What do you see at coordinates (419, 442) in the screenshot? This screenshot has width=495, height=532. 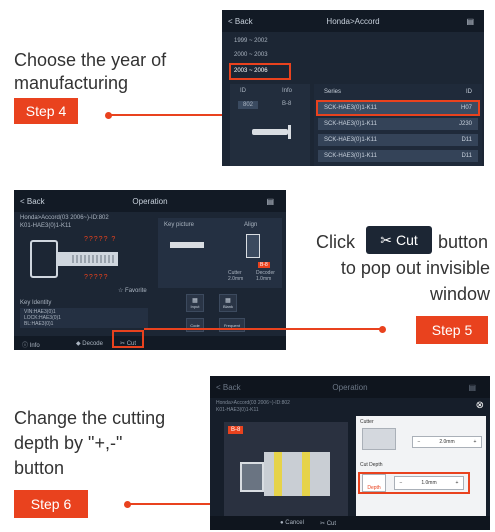 I see `cutter-minus-button: −` at bounding box center [419, 442].